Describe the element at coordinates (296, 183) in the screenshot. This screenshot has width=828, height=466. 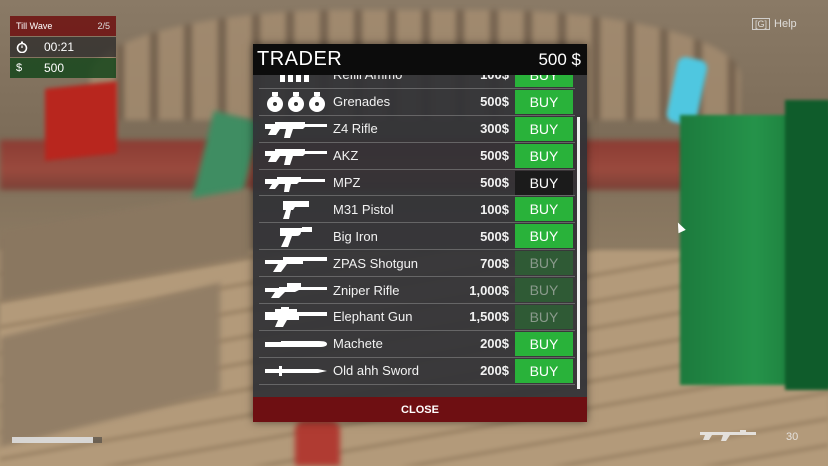
I see `smg-icon` at that location.